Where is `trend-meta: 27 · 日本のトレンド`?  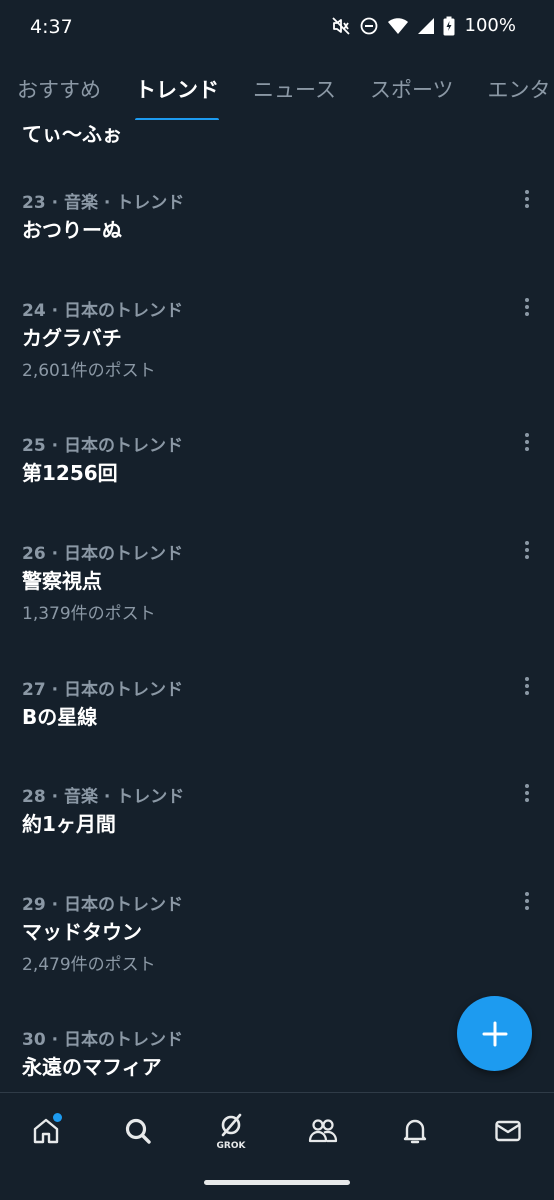 trend-meta: 27 · 日本のトレンド is located at coordinates (102, 690).